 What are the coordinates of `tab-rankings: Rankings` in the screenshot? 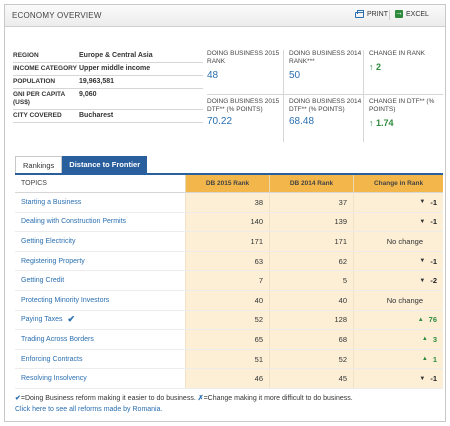 It's located at (39, 165).